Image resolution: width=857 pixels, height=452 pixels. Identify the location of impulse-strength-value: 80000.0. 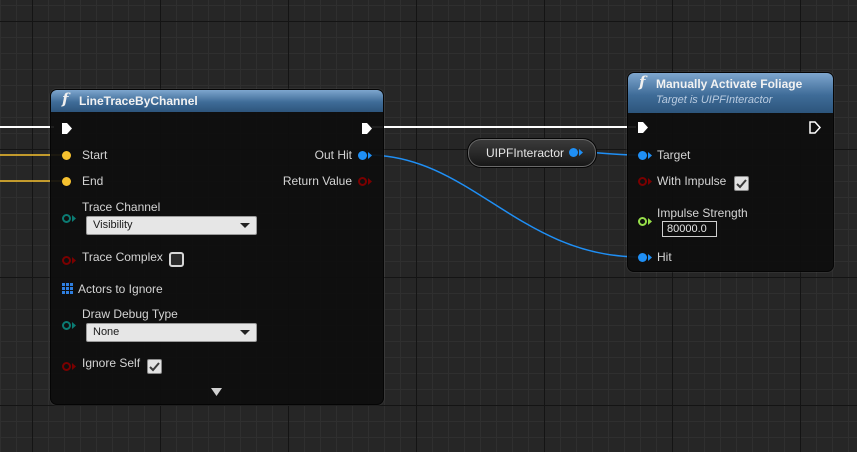
(687, 229).